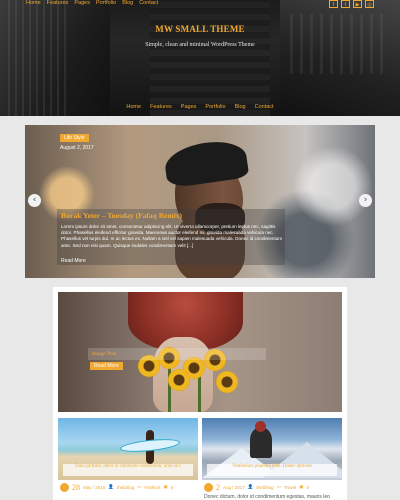  What do you see at coordinates (33, 3) in the screenshot?
I see `top-nav-home: Home` at bounding box center [33, 3].